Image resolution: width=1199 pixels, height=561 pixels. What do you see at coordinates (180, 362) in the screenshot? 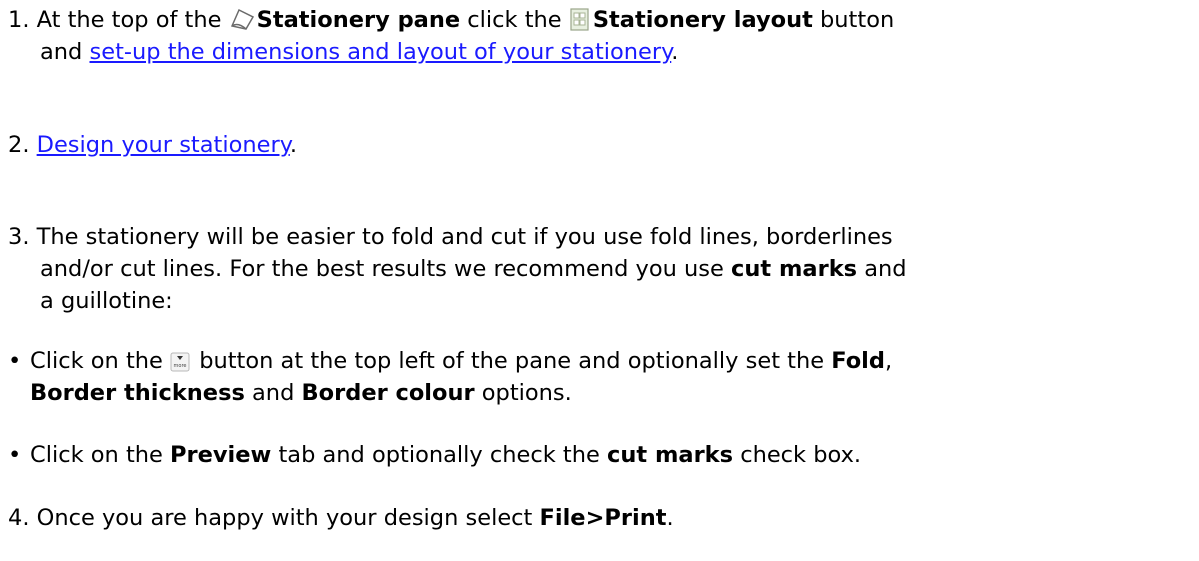
I see `more-button-icon: more` at bounding box center [180, 362].